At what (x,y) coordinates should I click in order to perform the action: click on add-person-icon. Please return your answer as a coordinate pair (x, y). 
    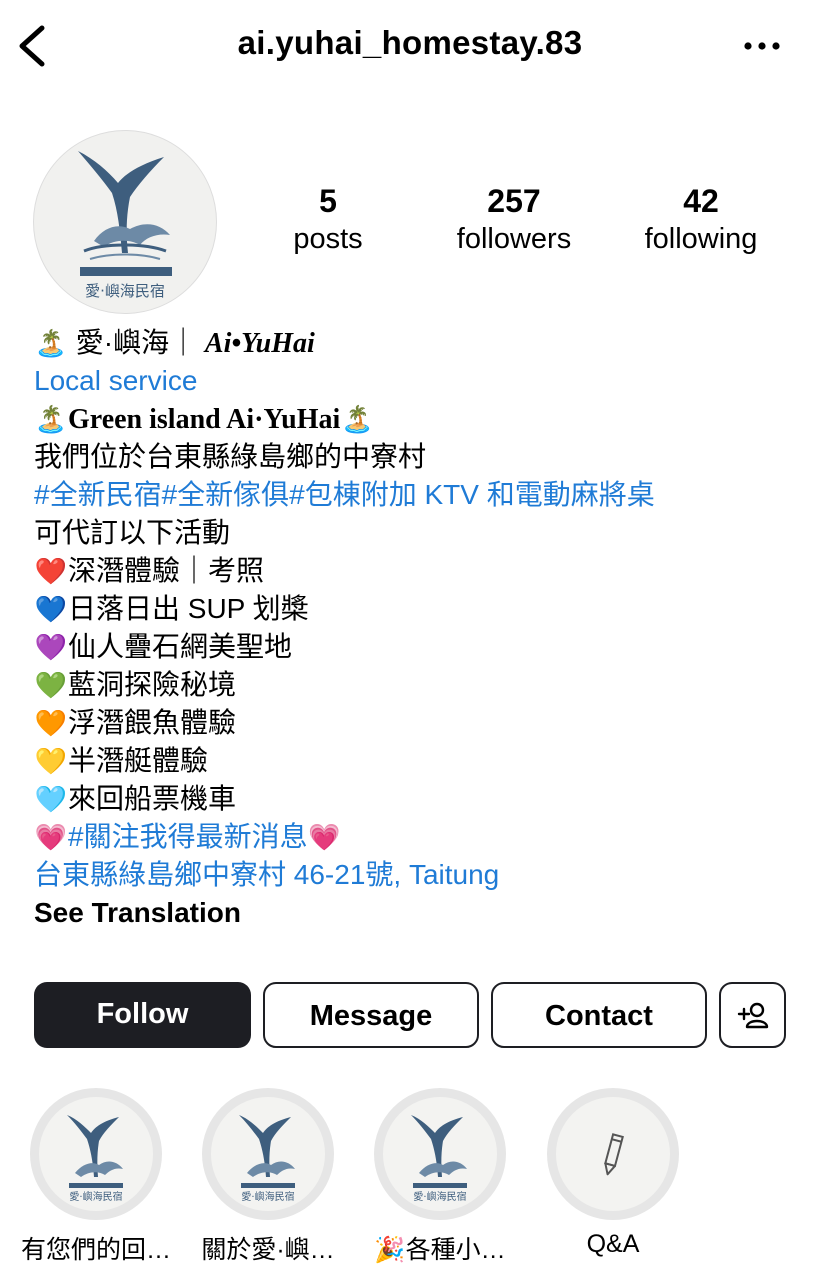
    Looking at the image, I should click on (752, 1015).